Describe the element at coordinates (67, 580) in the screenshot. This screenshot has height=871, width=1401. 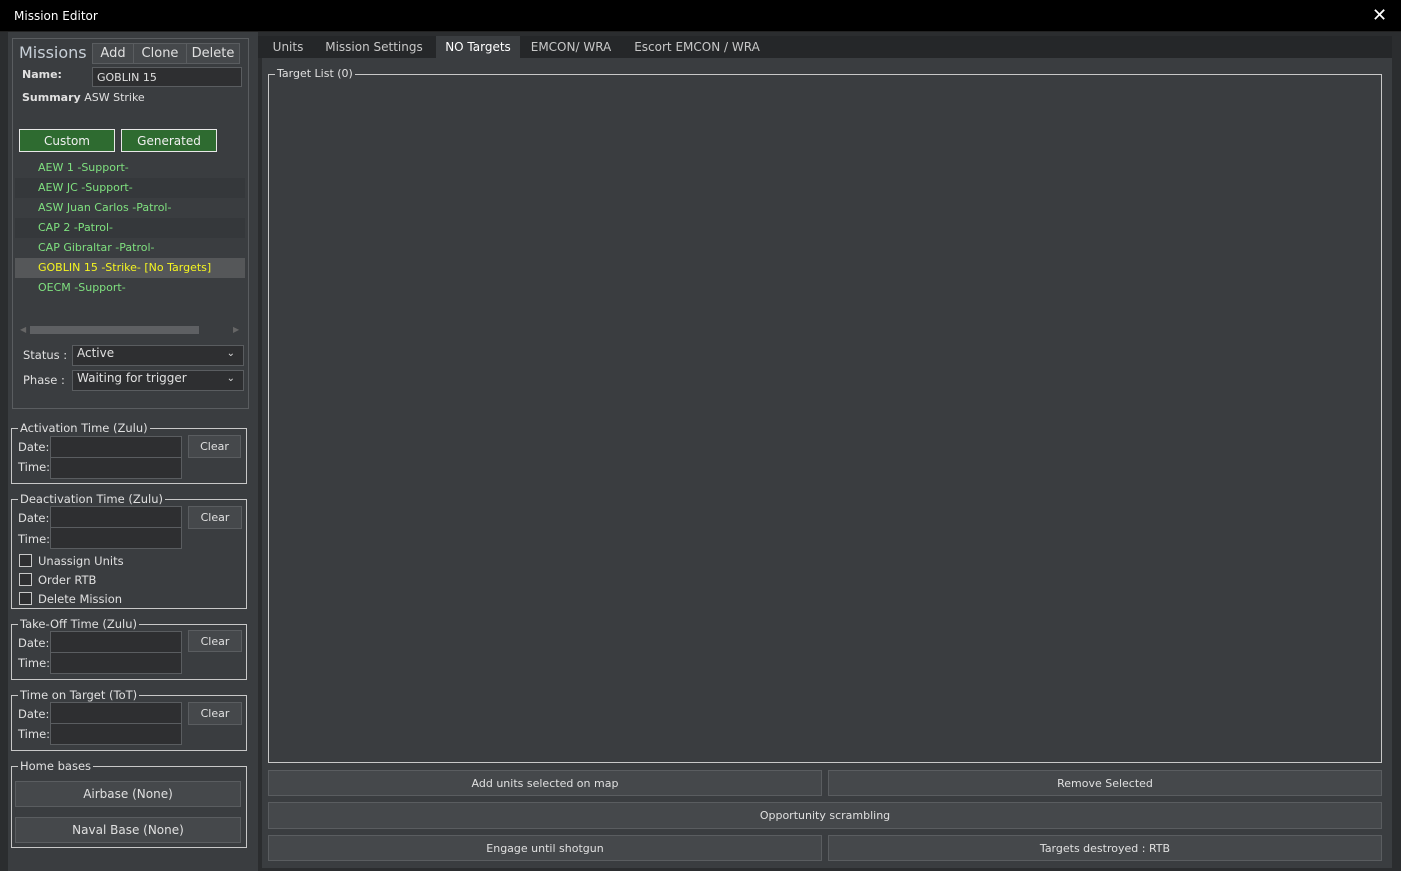
I see `order-rtb-label: Order RTB` at that location.